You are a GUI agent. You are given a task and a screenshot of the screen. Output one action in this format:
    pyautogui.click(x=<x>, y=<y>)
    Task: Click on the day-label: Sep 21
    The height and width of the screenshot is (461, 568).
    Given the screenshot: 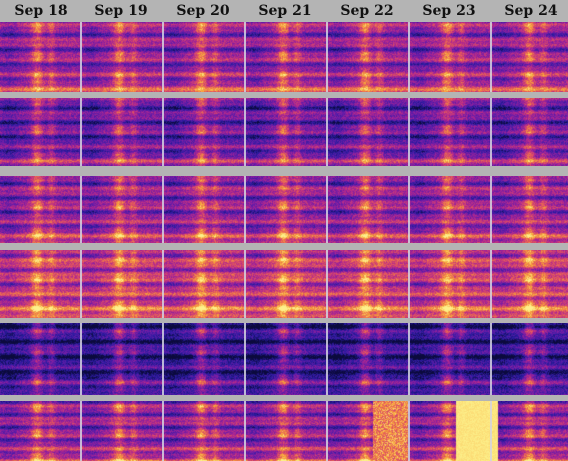 What is the action you would take?
    pyautogui.click(x=285, y=11)
    